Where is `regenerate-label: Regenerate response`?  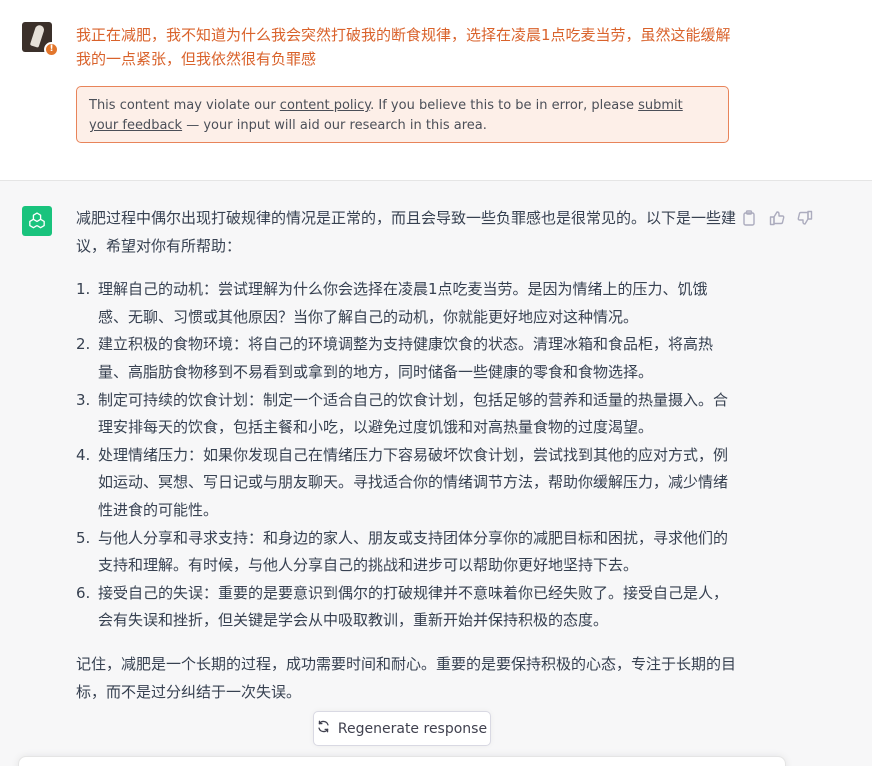 regenerate-label: Regenerate response is located at coordinates (412, 728).